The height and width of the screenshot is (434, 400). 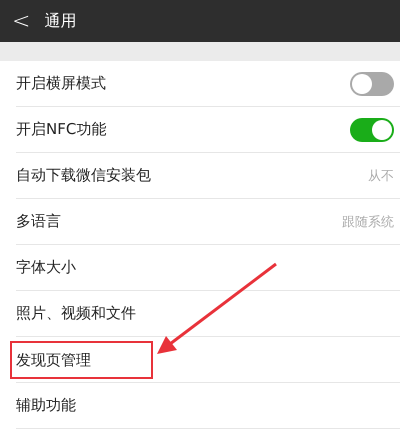 What do you see at coordinates (208, 84) in the screenshot?
I see `settings-row: 开启横屏模式` at bounding box center [208, 84].